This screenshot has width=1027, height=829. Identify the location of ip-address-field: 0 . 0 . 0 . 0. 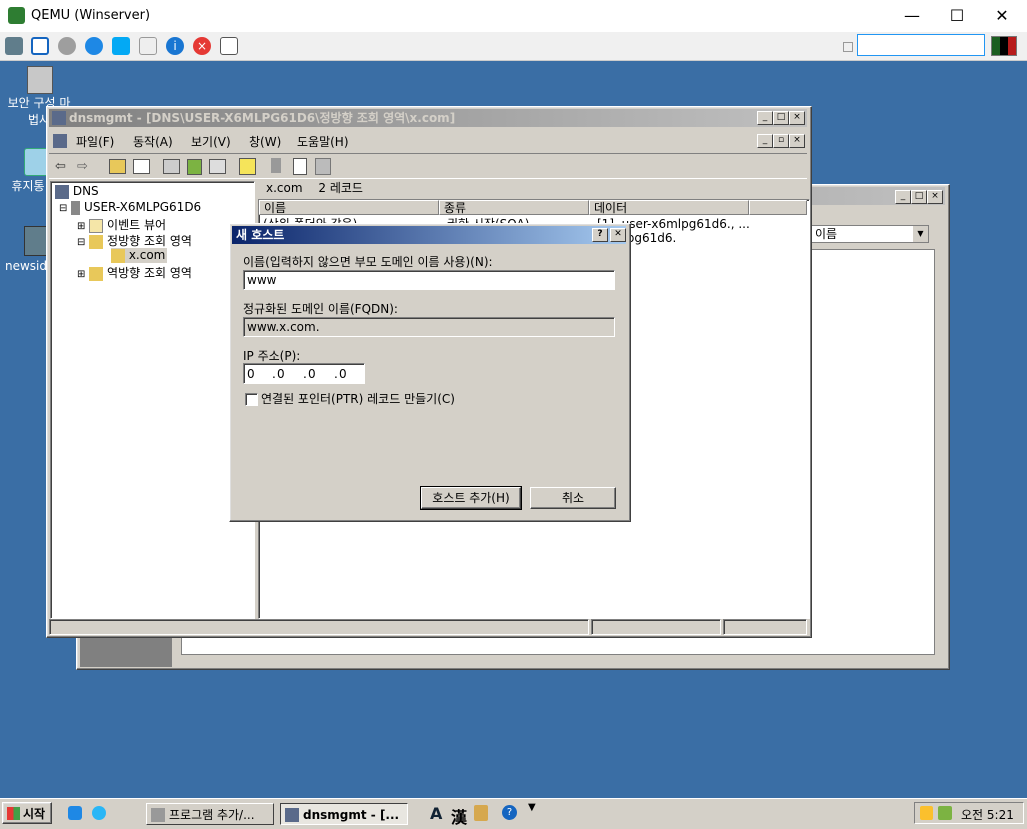
(304, 373).